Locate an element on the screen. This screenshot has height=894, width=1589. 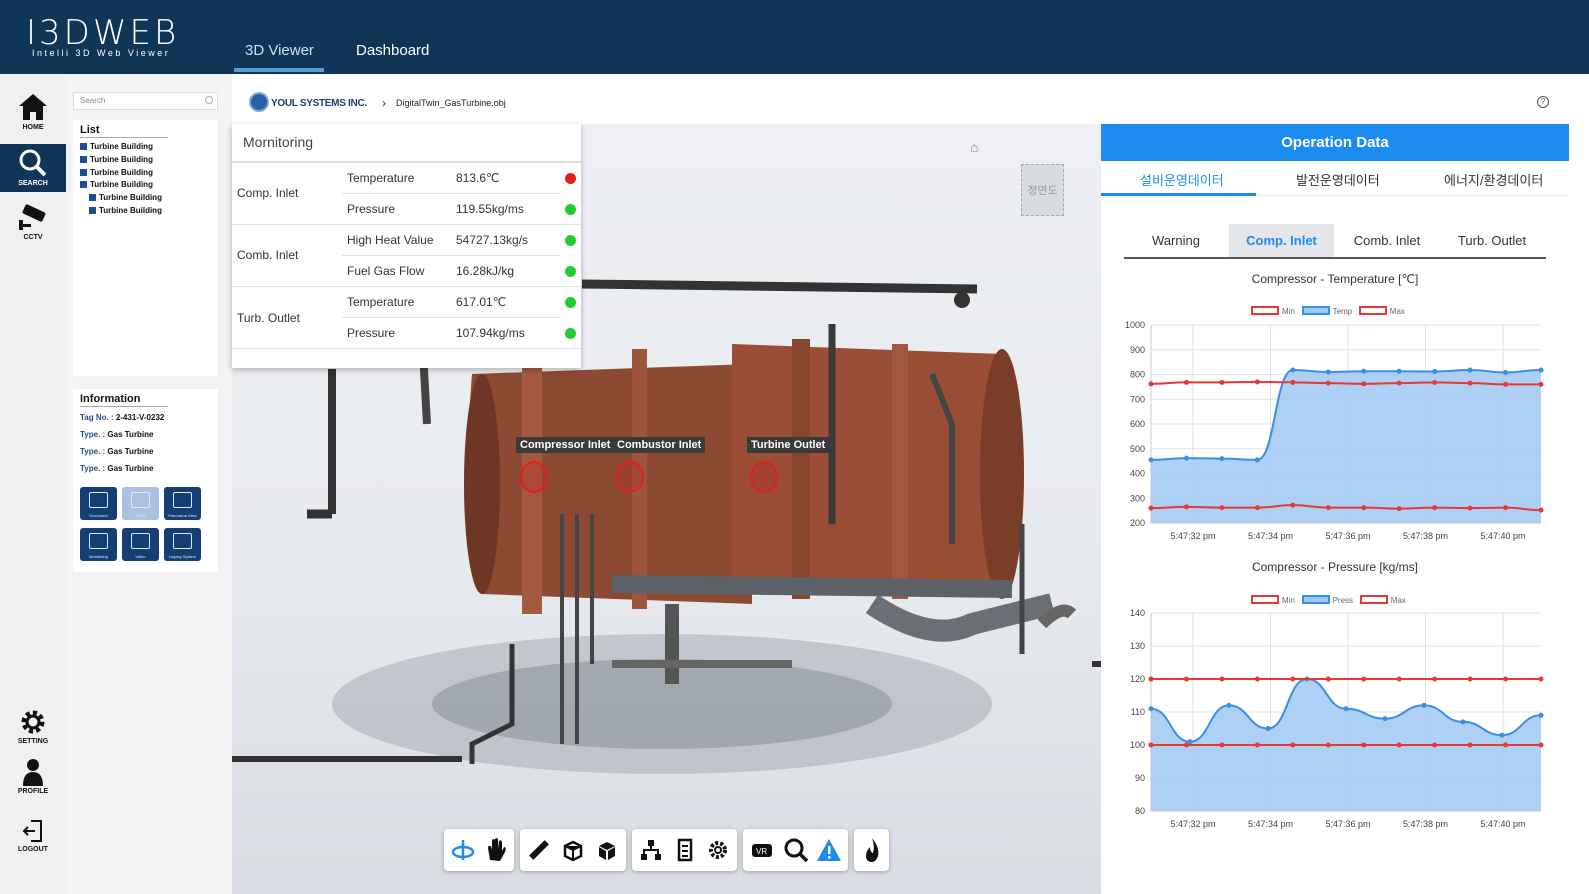
breadcrumb-file: DigitalTwin_GasTurbine.obj is located at coordinates (451, 103).